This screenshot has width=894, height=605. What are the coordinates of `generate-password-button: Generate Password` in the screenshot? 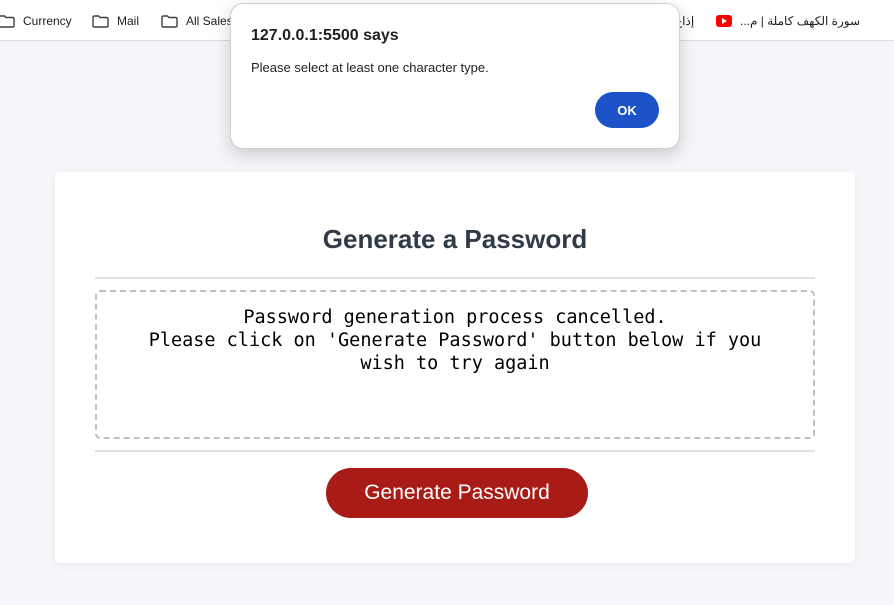 It's located at (457, 493).